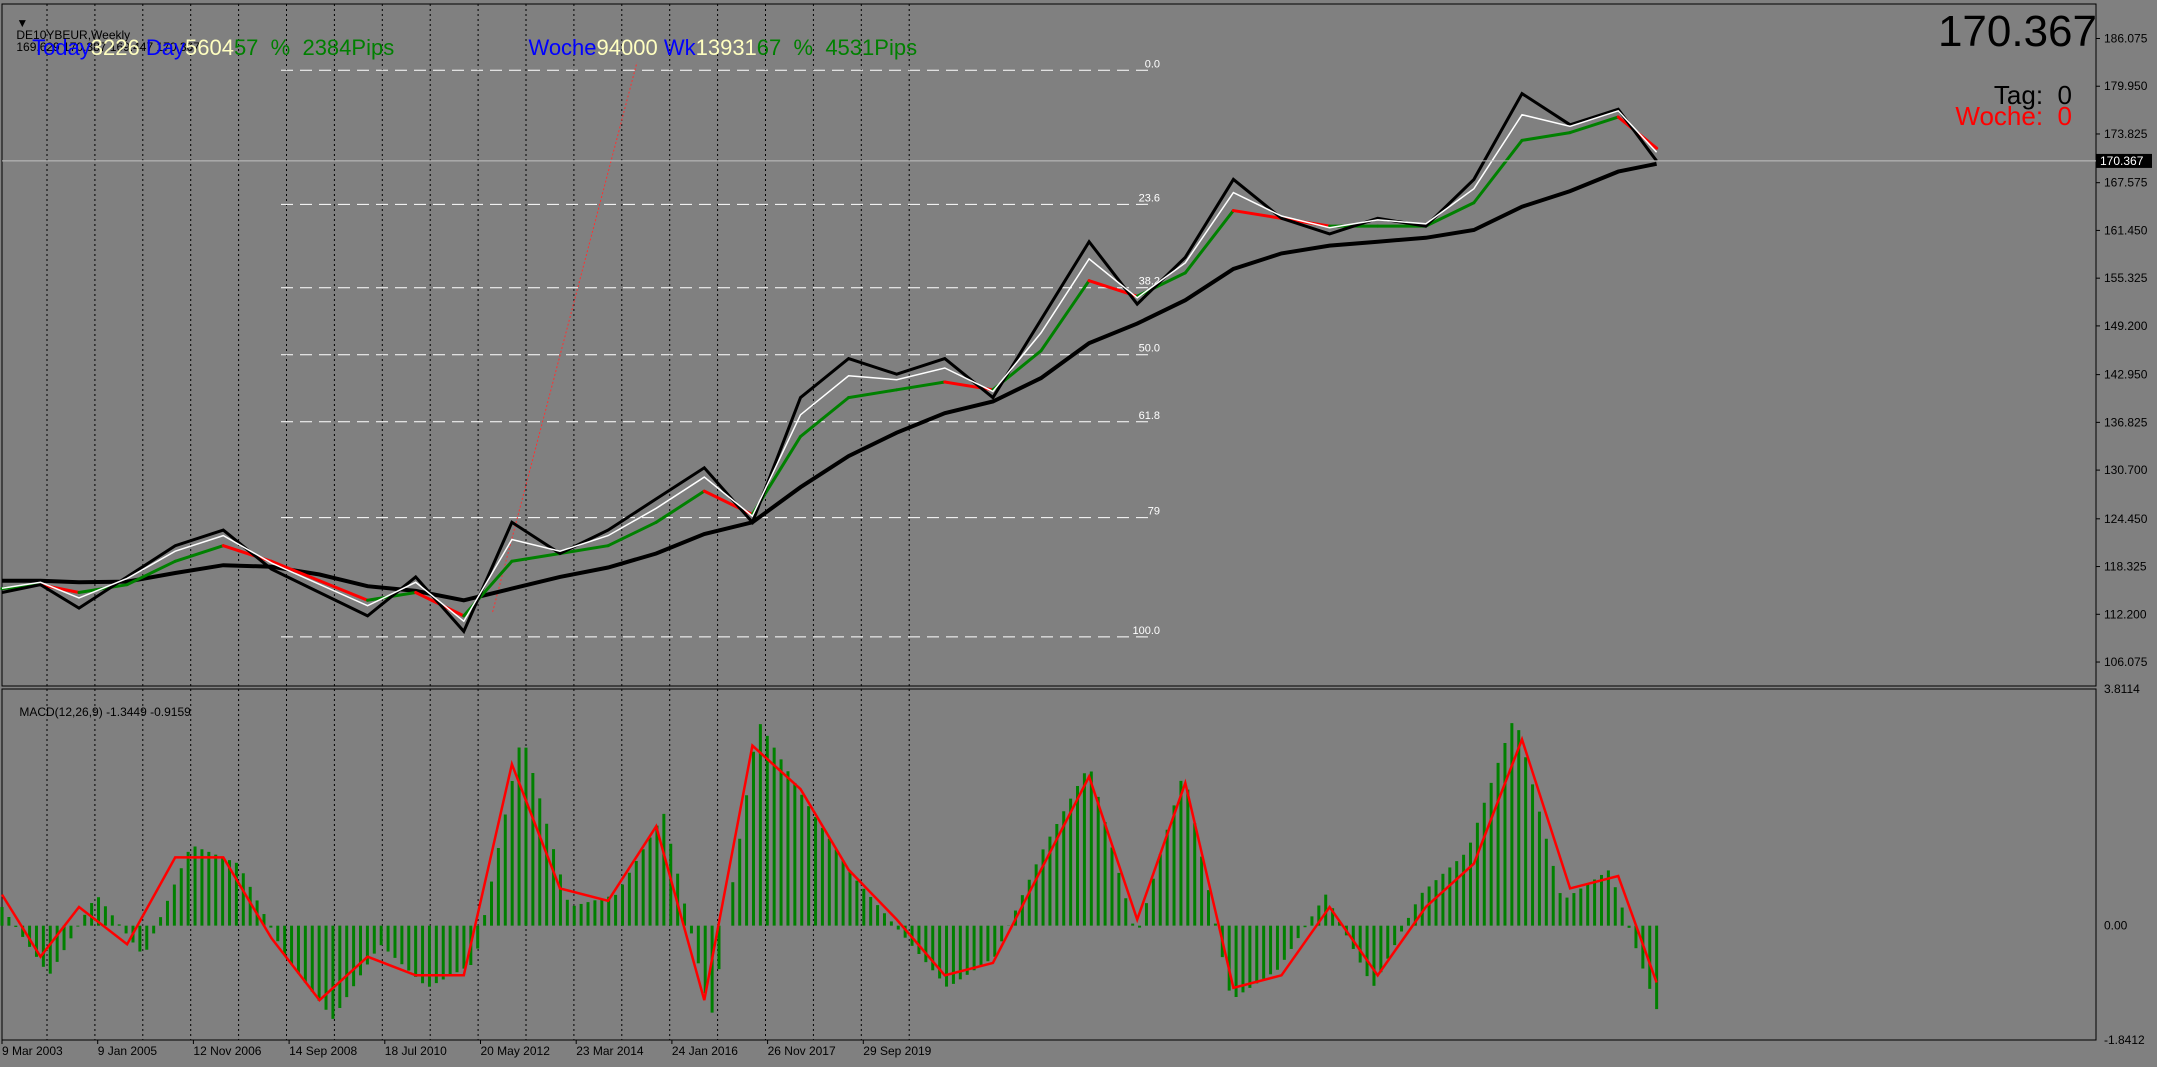 This screenshot has height=1067, width=2157. Describe the element at coordinates (802, 1051) in the screenshot. I see `time-tick-label: 26 Nov 2017` at that location.